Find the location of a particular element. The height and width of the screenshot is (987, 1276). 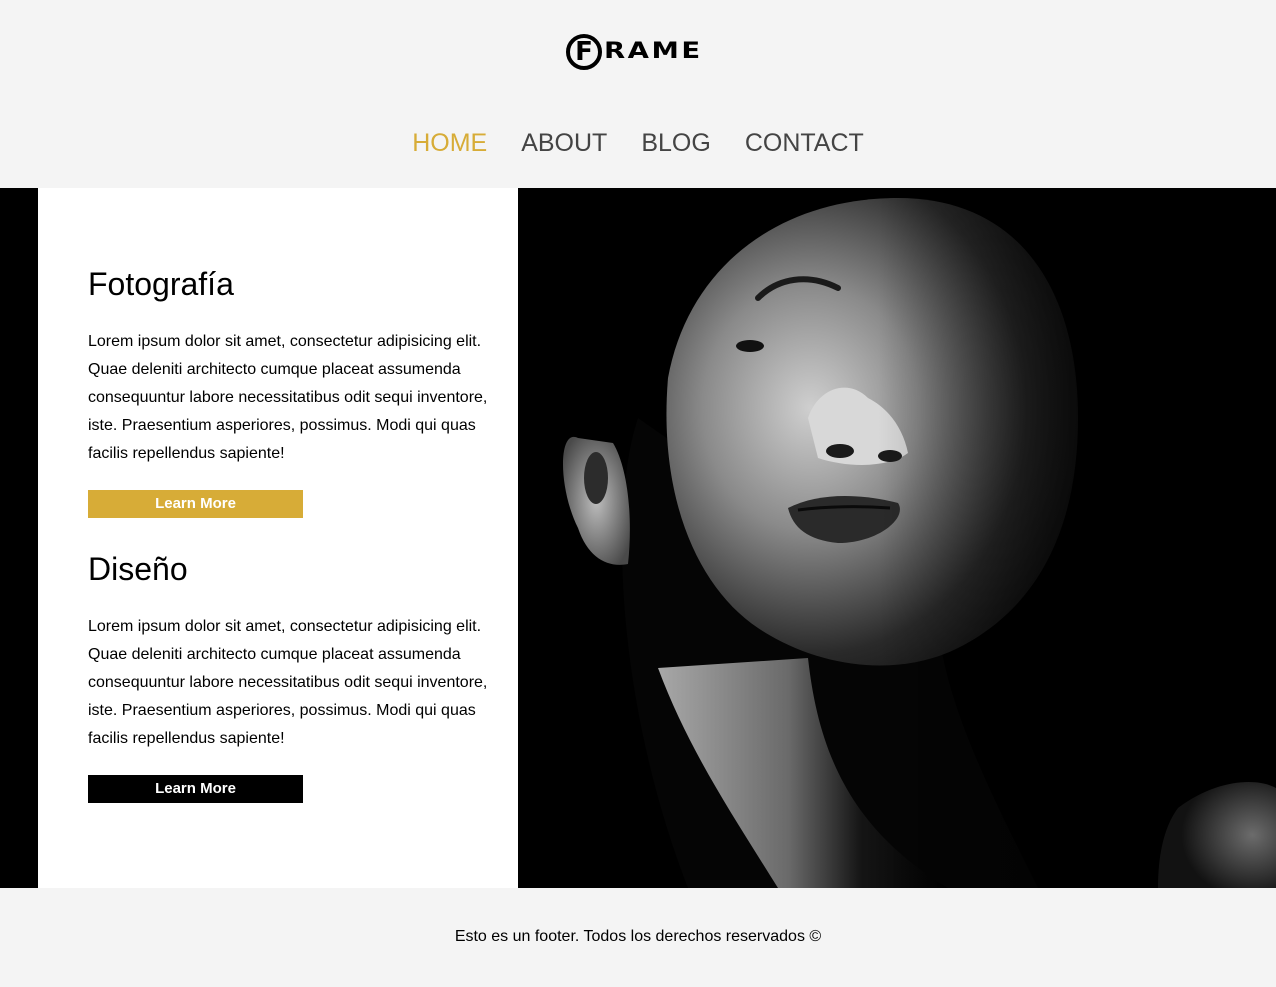

frame-logo: F RAME is located at coordinates (633, 51).